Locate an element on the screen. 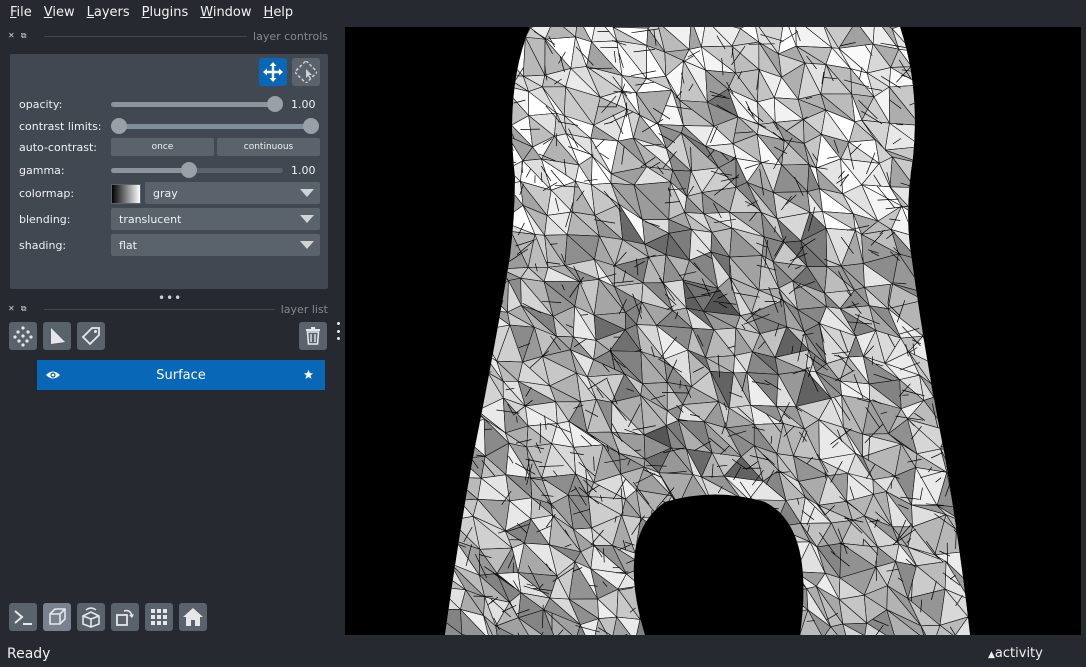 The image size is (1086, 667). chevron-down-icon is located at coordinates (307, 219).